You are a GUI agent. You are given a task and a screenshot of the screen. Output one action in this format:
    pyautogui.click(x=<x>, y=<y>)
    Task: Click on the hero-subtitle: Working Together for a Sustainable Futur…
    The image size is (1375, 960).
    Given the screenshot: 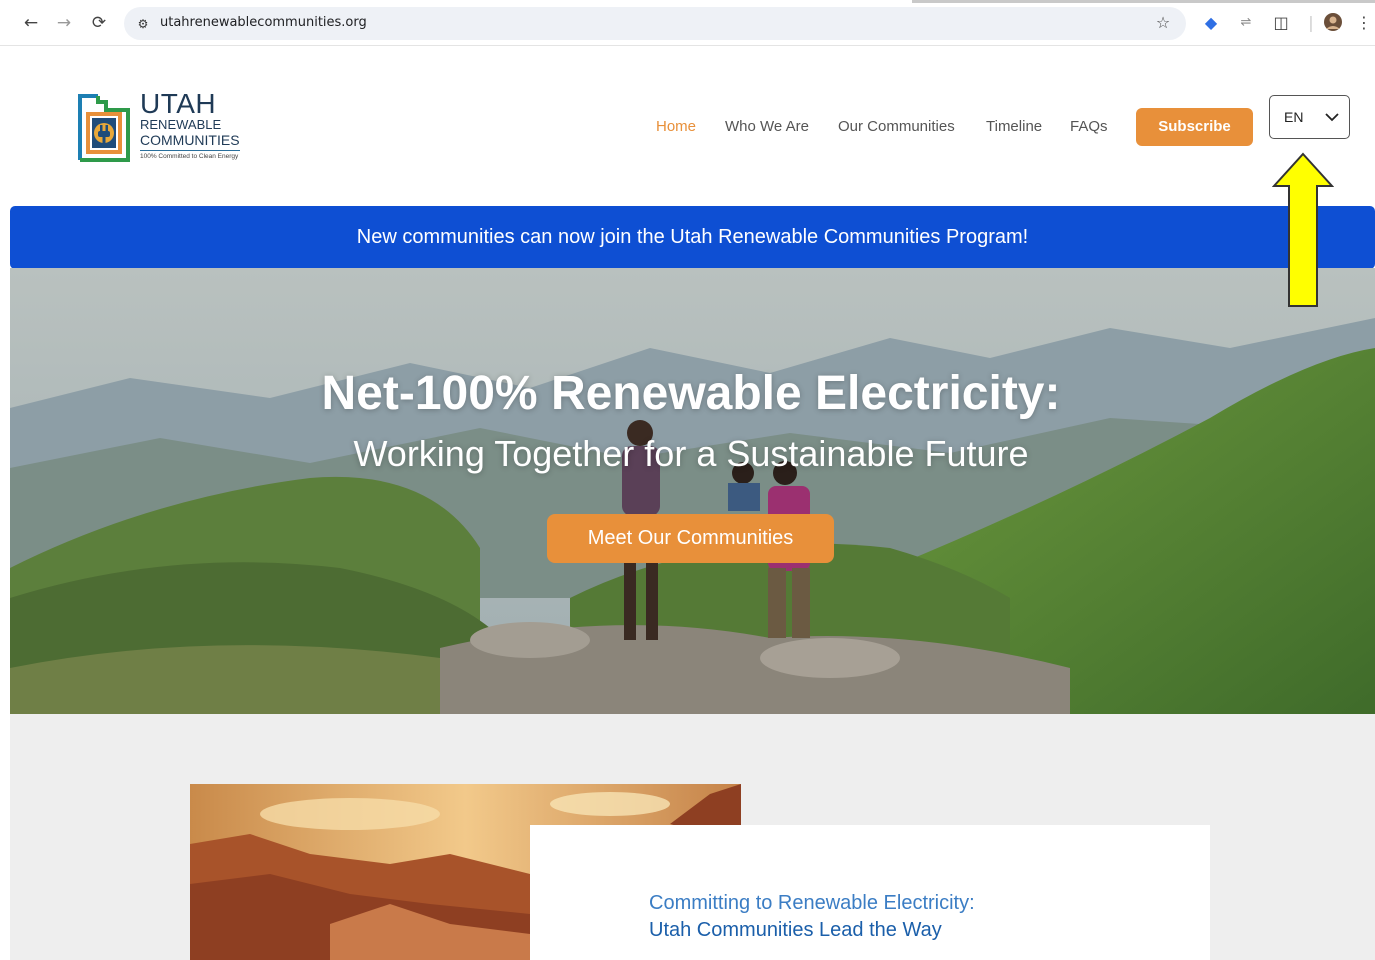 What is the action you would take?
    pyautogui.click(x=691, y=453)
    